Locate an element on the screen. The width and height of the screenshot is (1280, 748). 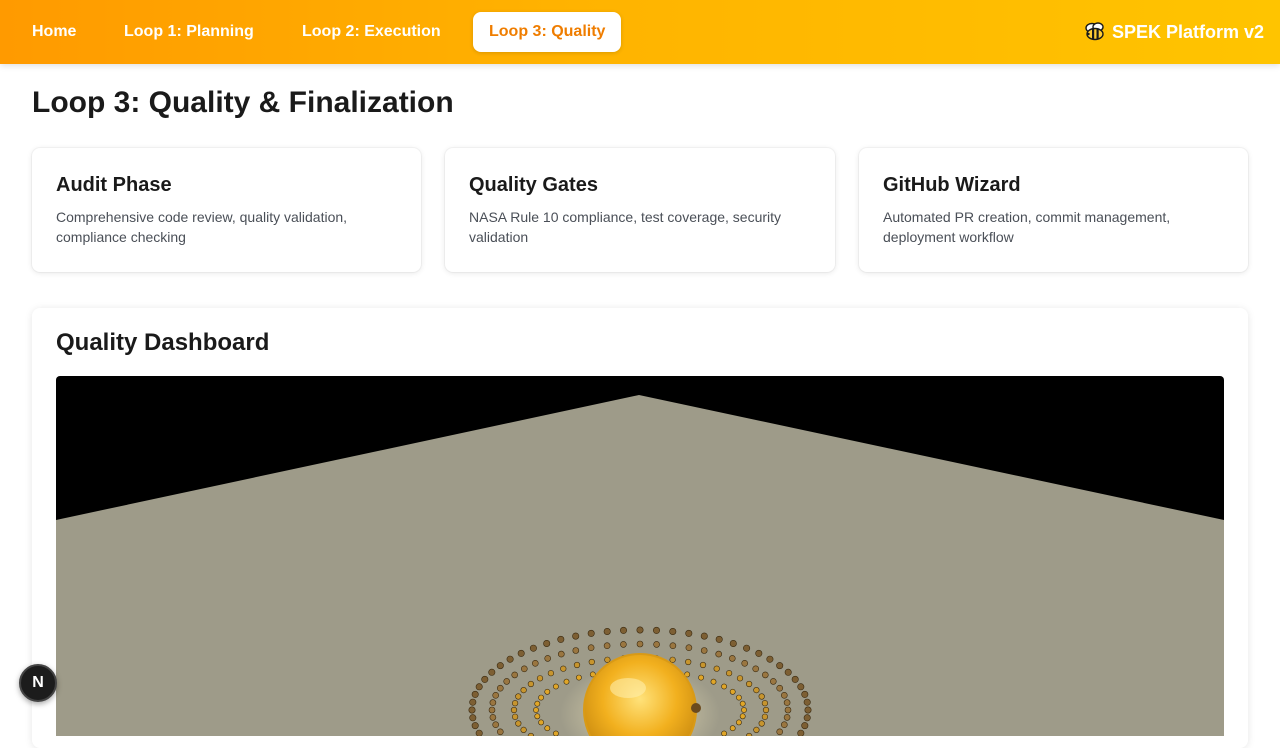
page-title: Loop 3: Quality & Finalization is located at coordinates (243, 102).